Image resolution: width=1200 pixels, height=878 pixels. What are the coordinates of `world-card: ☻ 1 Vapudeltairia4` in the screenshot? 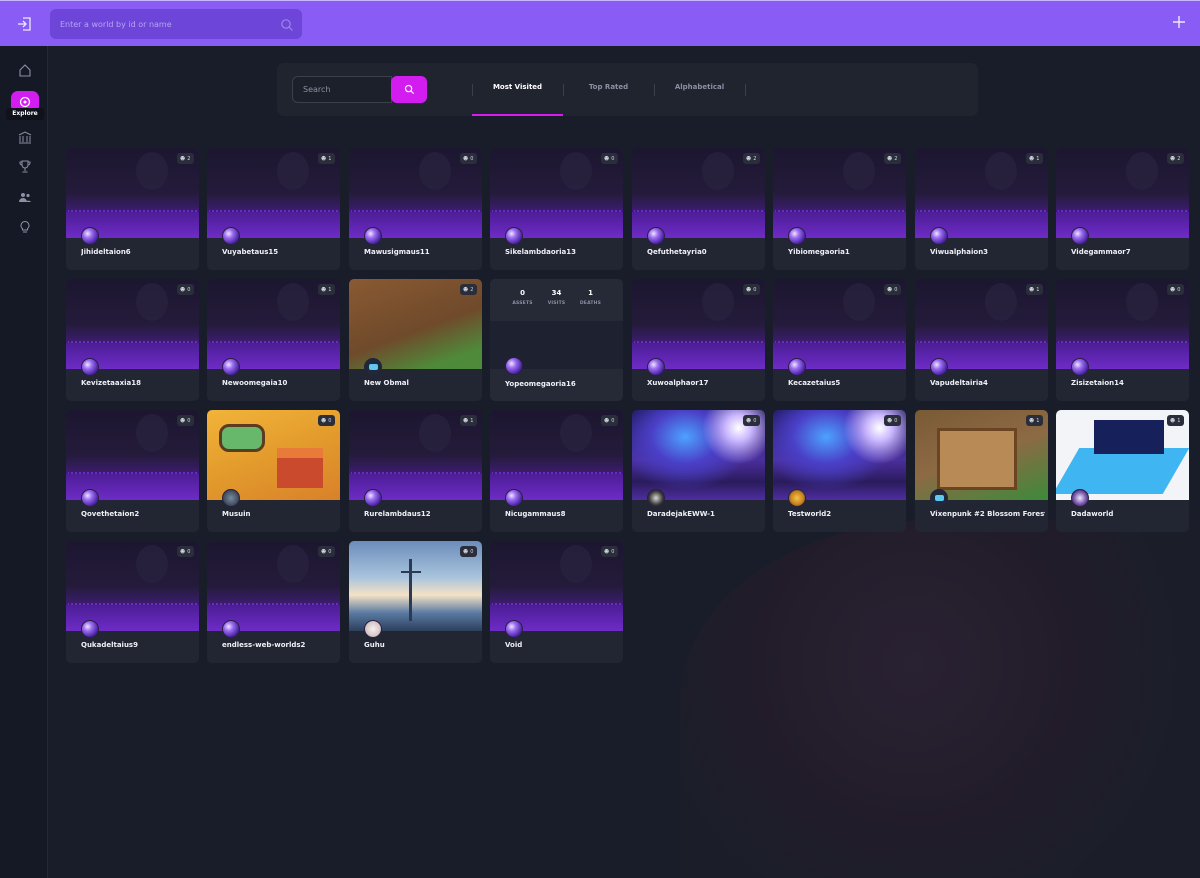 It's located at (981, 340).